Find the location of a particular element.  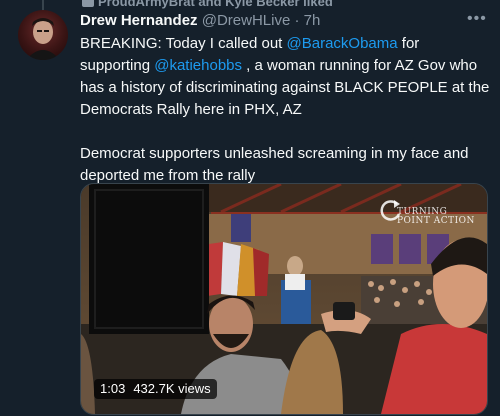

social-context: ProudArmyBrat and Kyle Becker liked is located at coordinates (207, 4).